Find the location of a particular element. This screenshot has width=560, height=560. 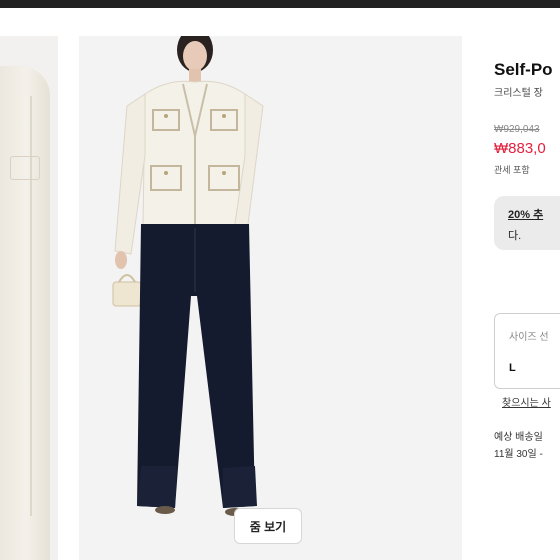

estimated-delivery-label: 예상 배송일 is located at coordinates (518, 437).